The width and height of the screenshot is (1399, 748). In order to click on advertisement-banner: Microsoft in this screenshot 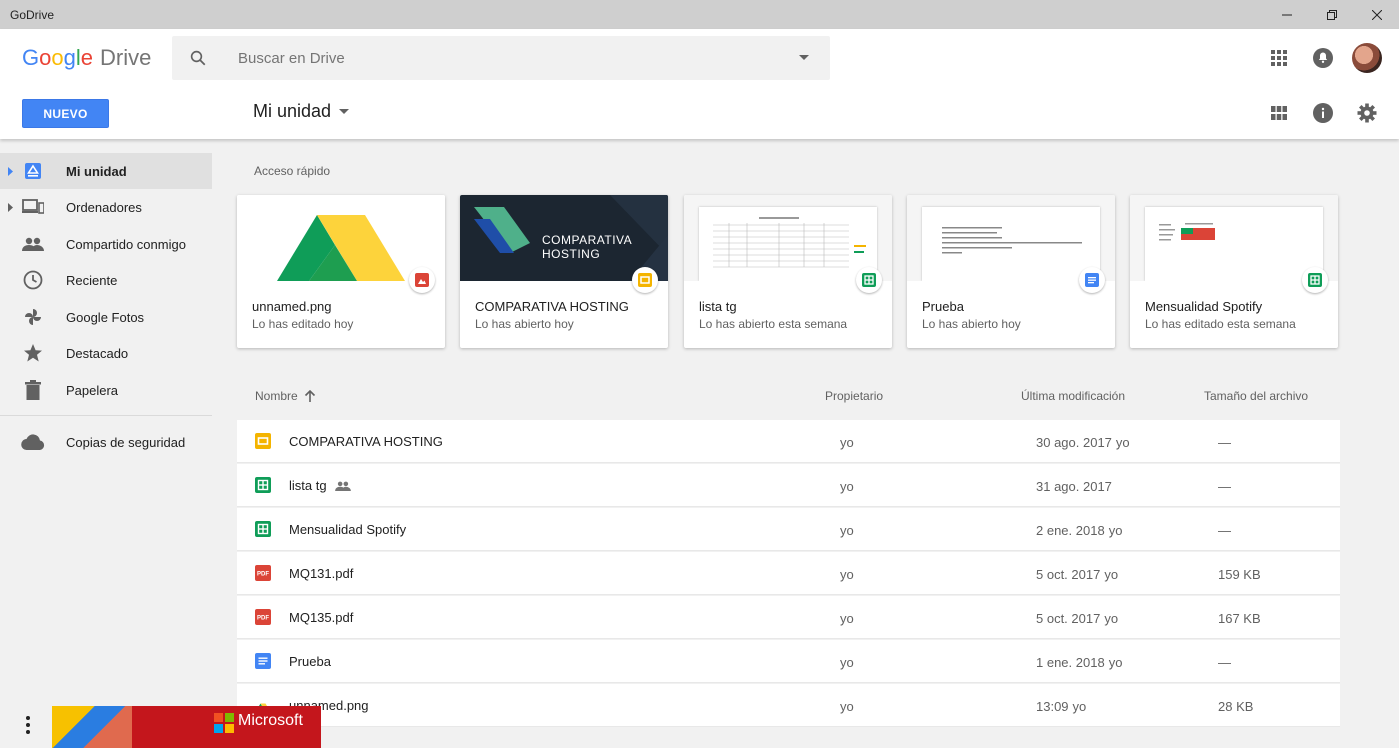, I will do `click(186, 727)`.